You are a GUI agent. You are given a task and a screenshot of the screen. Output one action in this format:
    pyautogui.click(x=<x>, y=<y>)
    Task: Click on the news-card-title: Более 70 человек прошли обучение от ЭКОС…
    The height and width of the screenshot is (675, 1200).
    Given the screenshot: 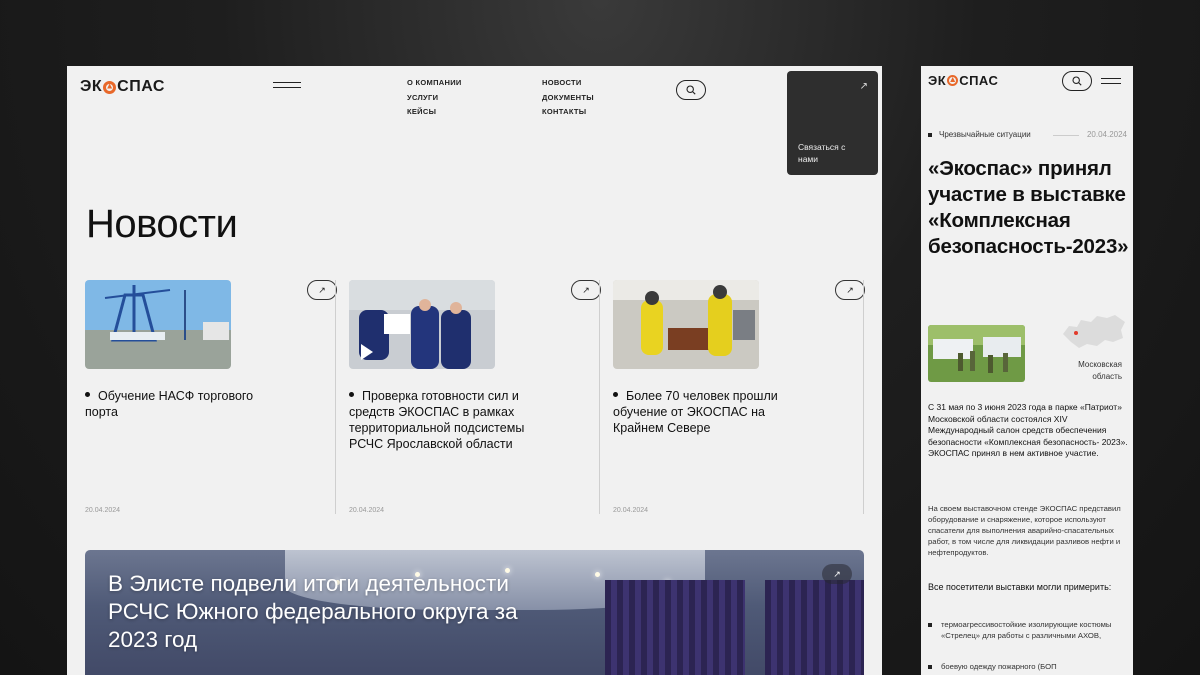 What is the action you would take?
    pyautogui.click(x=708, y=412)
    